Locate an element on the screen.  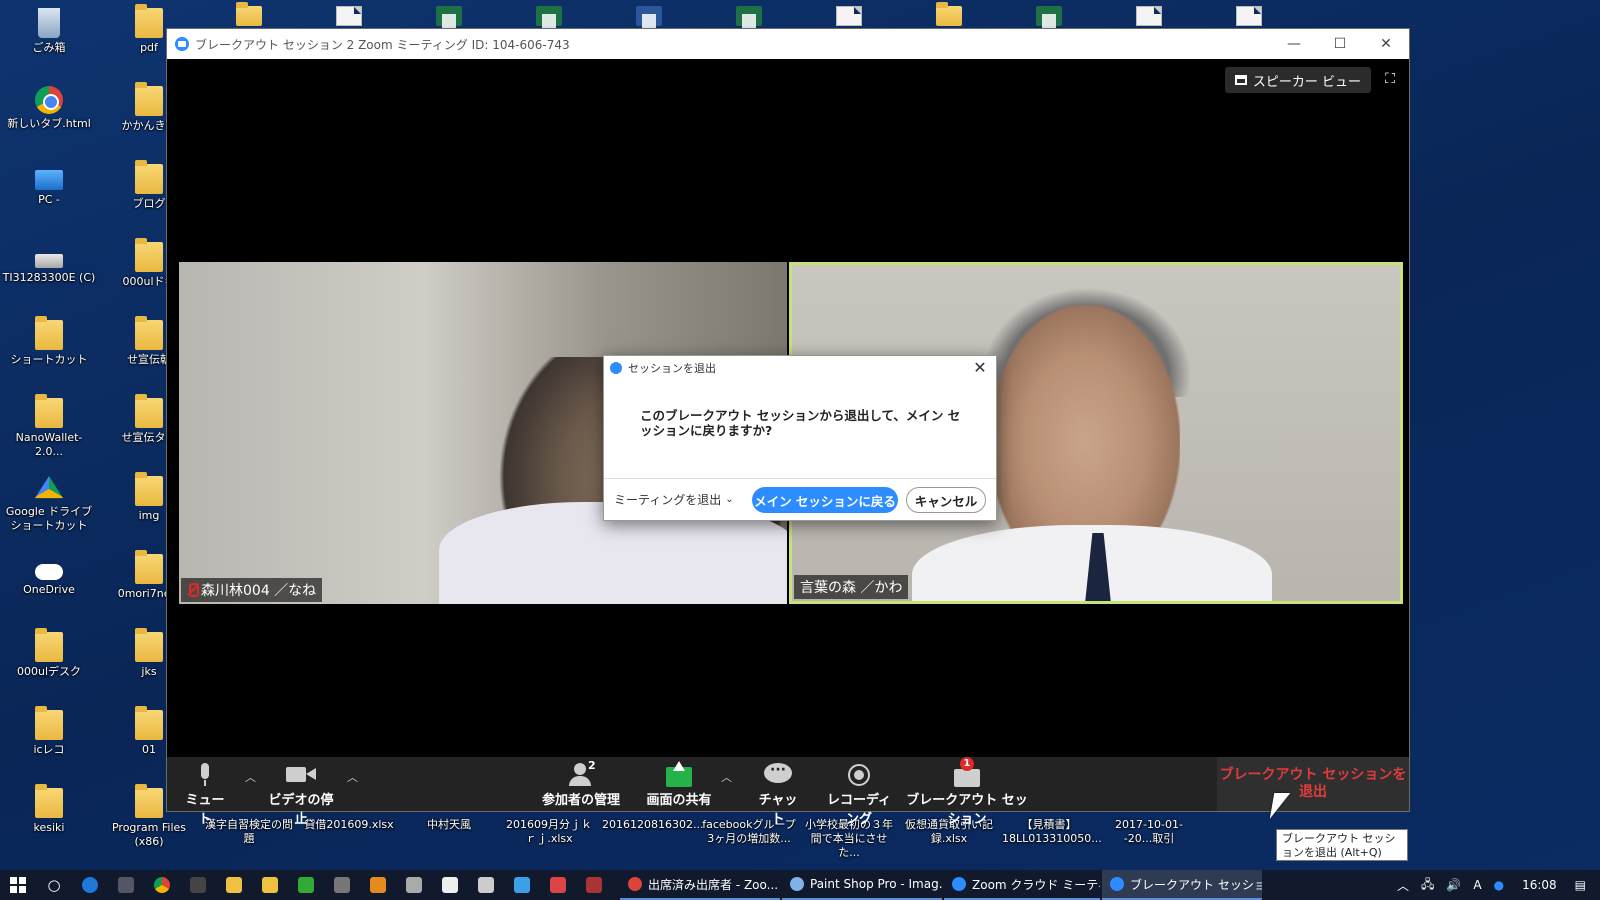
app-pinned-m is located at coordinates (198, 885).